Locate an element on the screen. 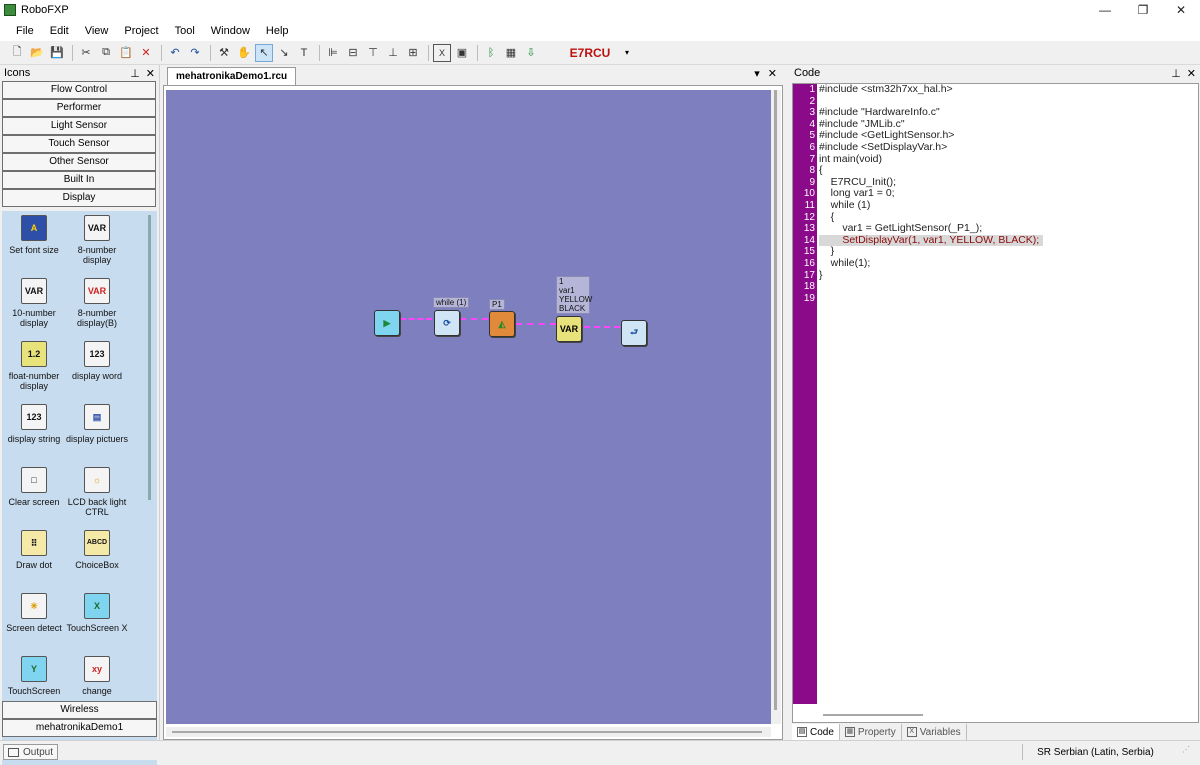 This screenshot has width=1200, height=765. align-bottom-icon: ⊥ is located at coordinates (393, 53).